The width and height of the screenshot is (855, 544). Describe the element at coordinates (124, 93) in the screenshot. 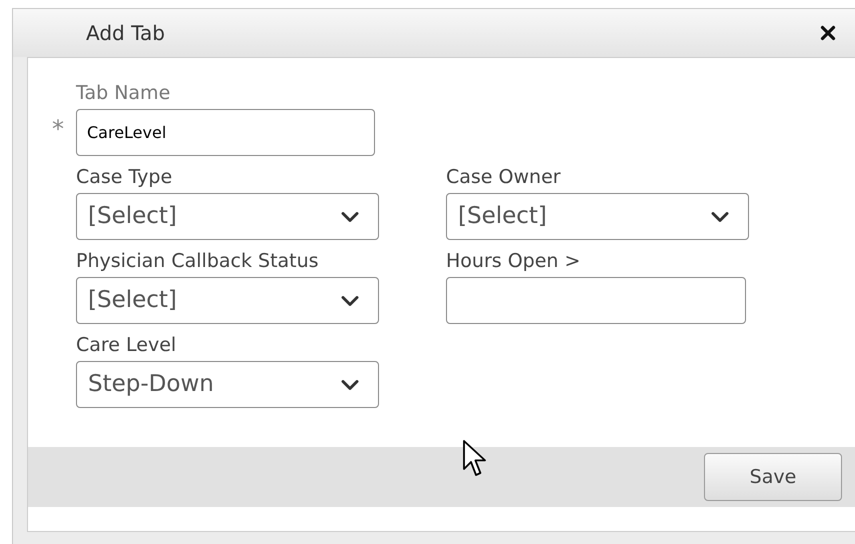

I see `field-label: Tab Name` at that location.